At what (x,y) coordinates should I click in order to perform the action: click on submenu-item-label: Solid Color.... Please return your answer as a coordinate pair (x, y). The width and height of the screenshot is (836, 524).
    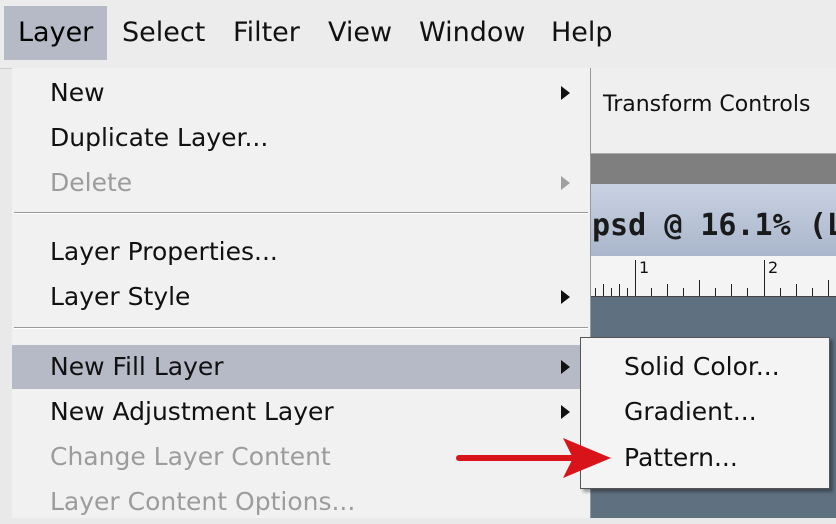
    Looking at the image, I should click on (702, 366).